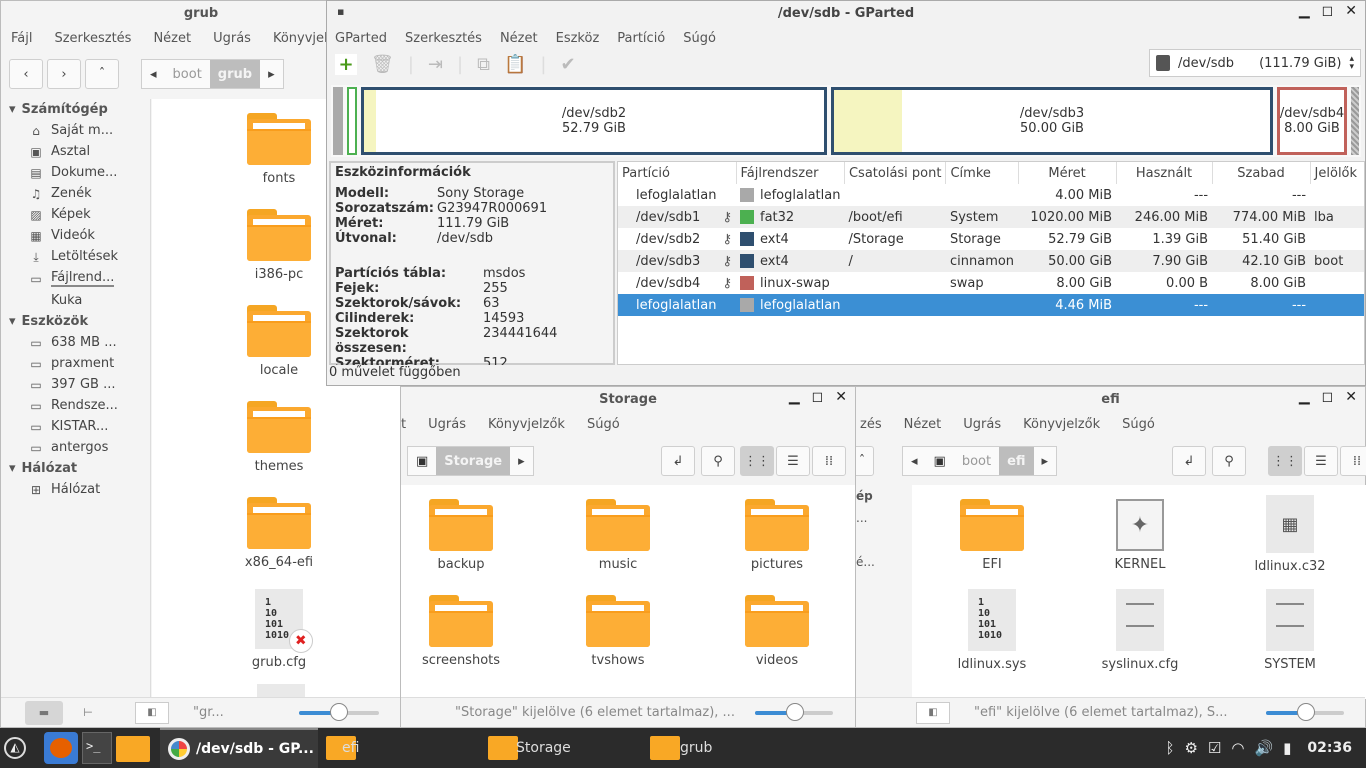  What do you see at coordinates (992, 630) in the screenshot?
I see `file-item: 1 10 101 1010 ldlinux.sys` at bounding box center [992, 630].